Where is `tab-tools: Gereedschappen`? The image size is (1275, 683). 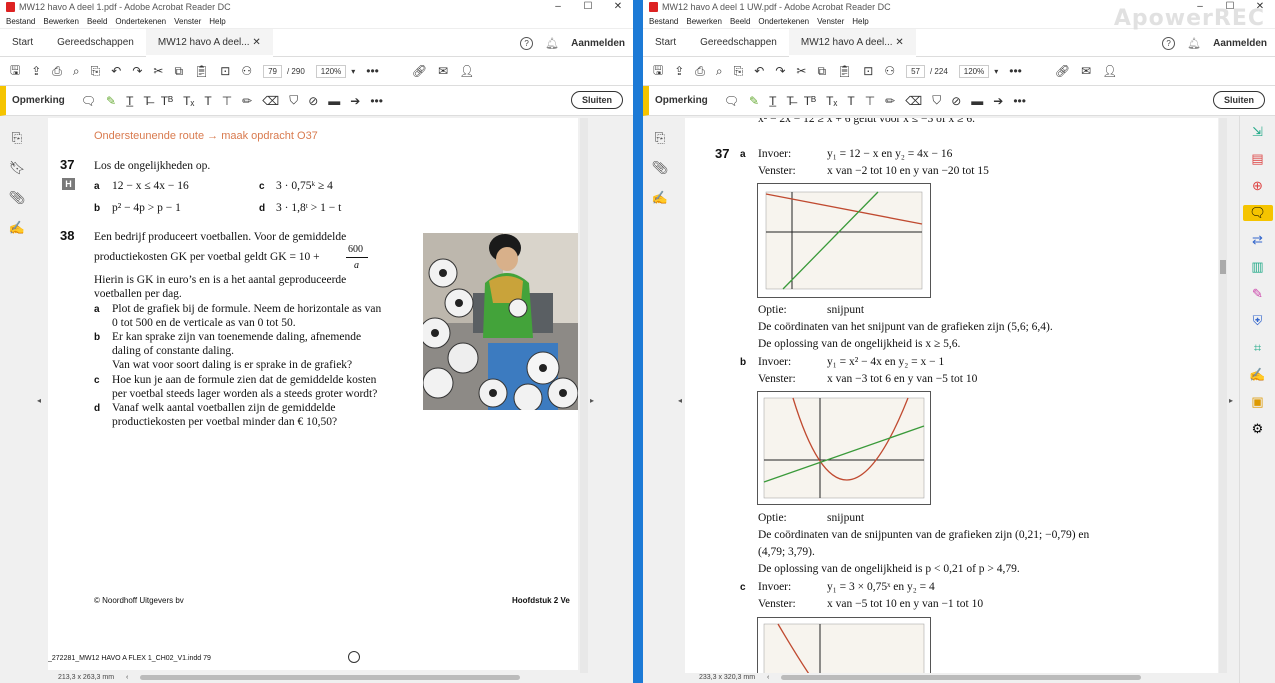 tab-tools: Gereedschappen is located at coordinates (95, 43).